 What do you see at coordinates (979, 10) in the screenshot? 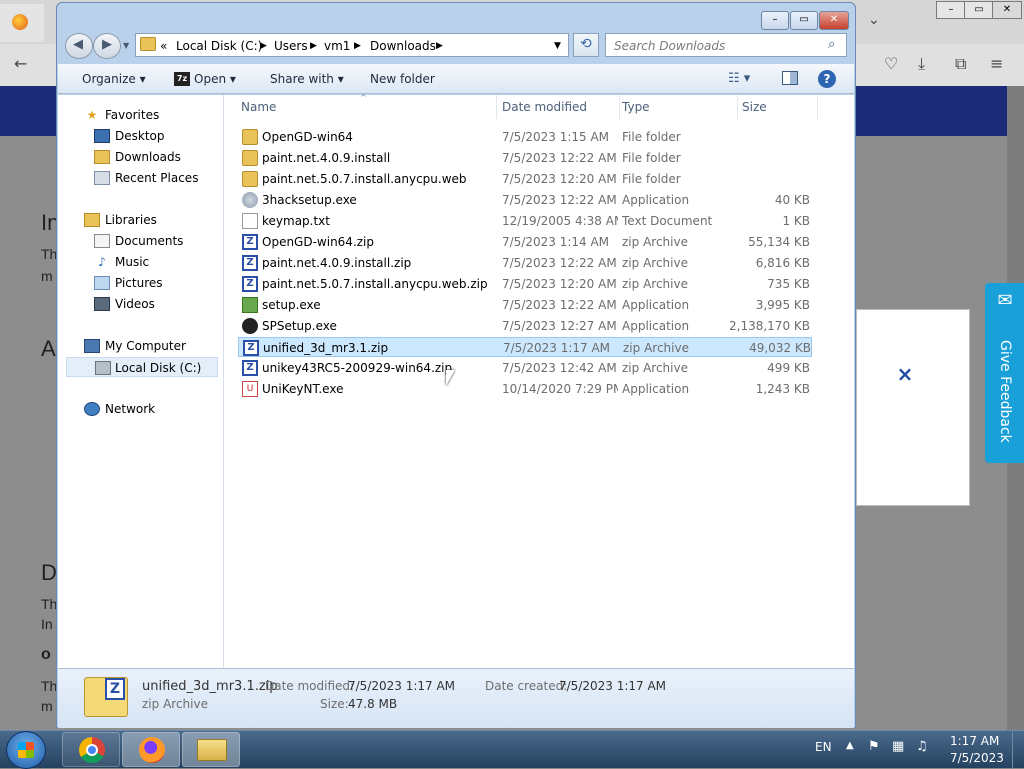
I see `browser-restore-button: ▭` at bounding box center [979, 10].